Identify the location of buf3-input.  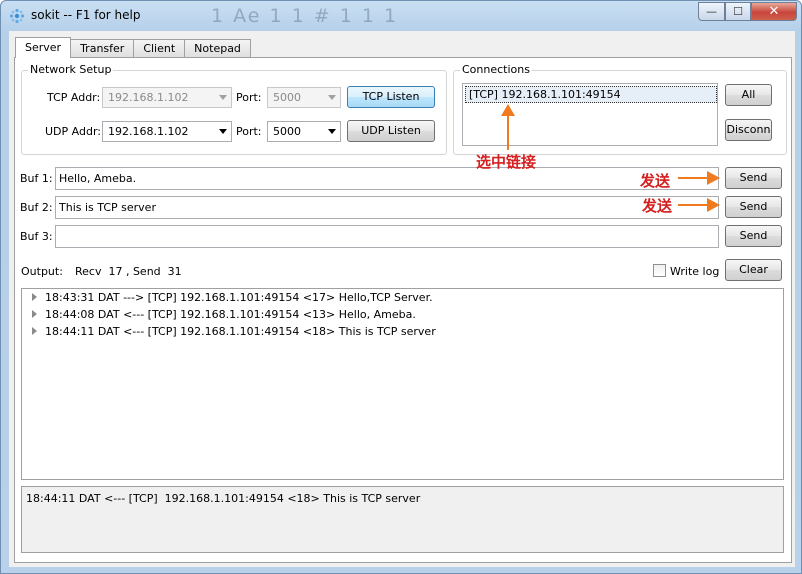
(387, 236).